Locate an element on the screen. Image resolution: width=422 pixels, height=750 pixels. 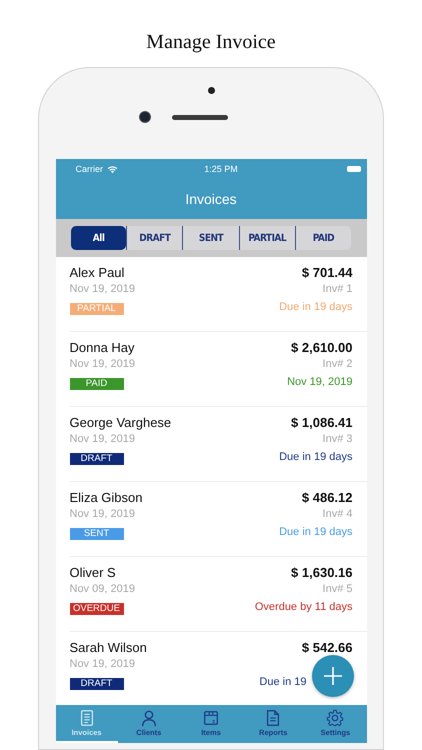
sensor-dot is located at coordinates (211, 90).